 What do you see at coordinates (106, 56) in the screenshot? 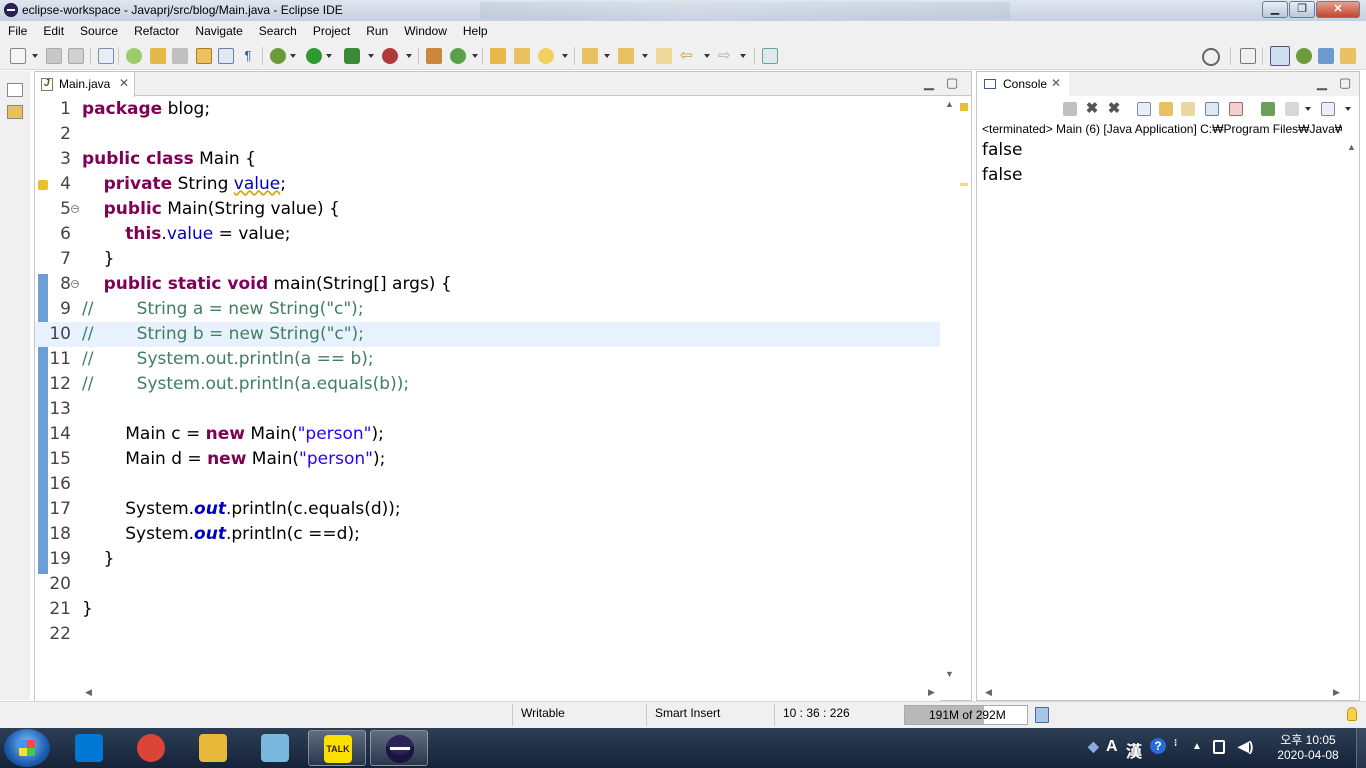
I see `skip-breakpoints-icon` at bounding box center [106, 56].